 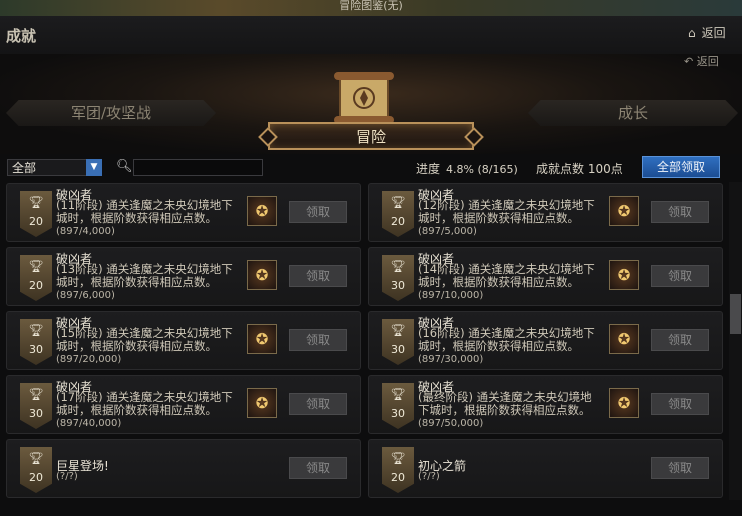 What do you see at coordinates (21, 36) in the screenshot?
I see `page-title: 成就` at bounding box center [21, 36].